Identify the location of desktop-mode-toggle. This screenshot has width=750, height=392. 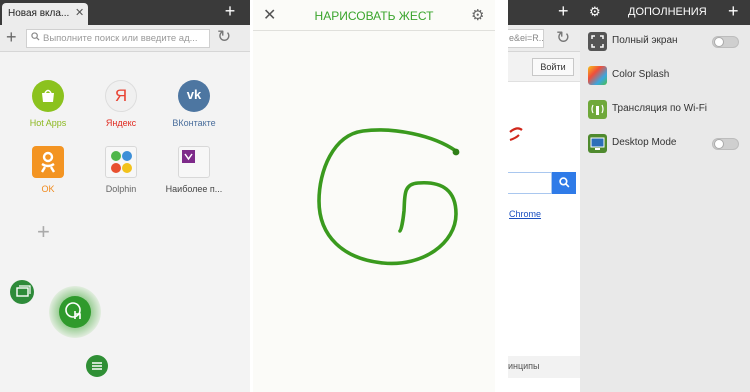
(725, 144).